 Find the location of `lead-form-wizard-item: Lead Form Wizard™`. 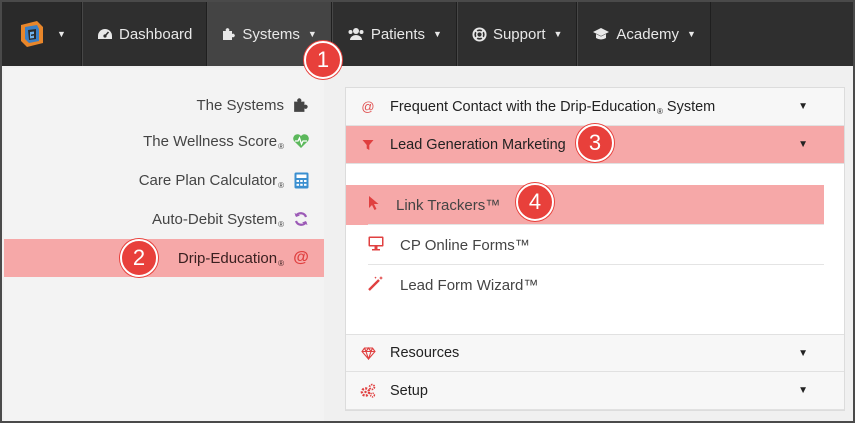

lead-form-wizard-item: Lead Form Wizard™ is located at coordinates (585, 285).